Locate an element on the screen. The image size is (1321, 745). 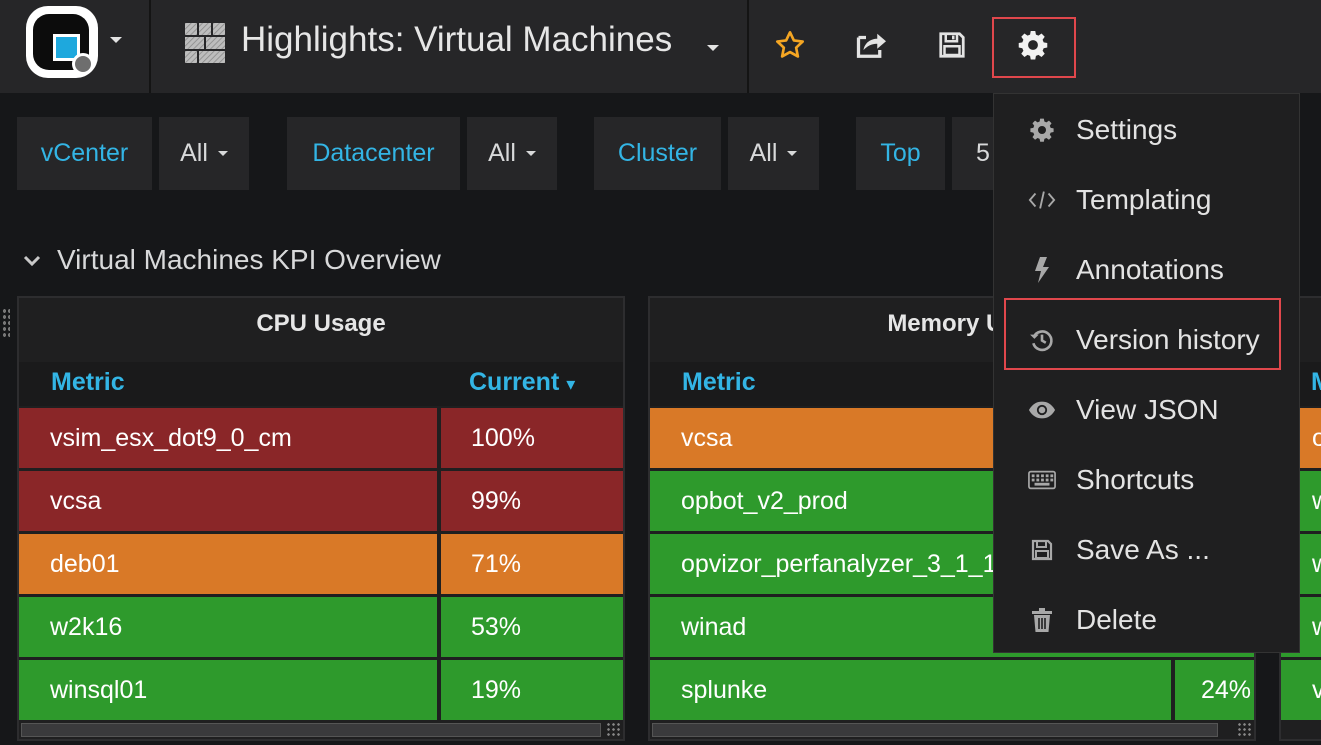
settings-button-highlight is located at coordinates (1034, 47).